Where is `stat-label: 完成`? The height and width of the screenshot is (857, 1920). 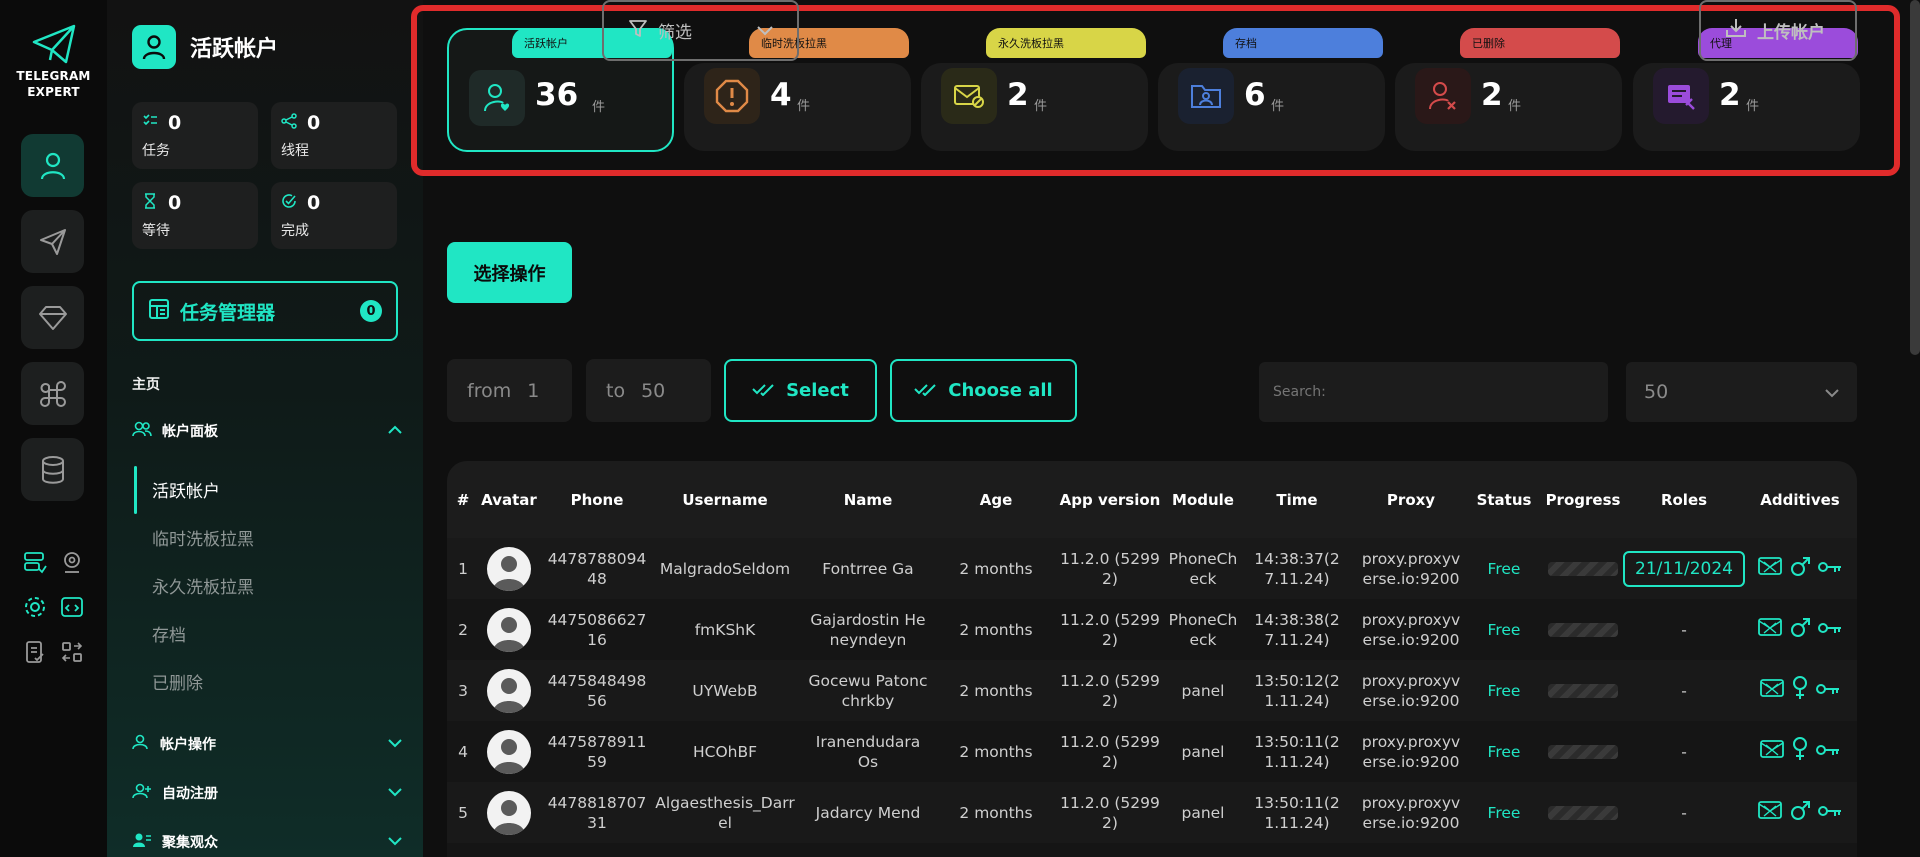 stat-label: 完成 is located at coordinates (295, 231).